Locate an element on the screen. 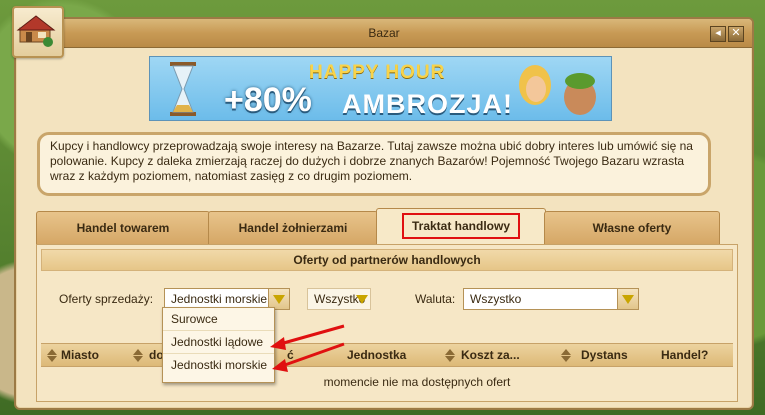 This screenshot has width=765, height=415. tab-label: Handel żołnierzami is located at coordinates (293, 228).